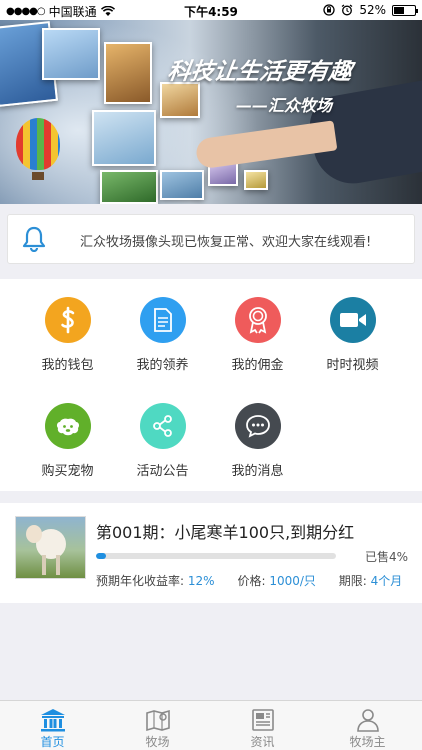  What do you see at coordinates (226, 242) in the screenshot?
I see `notice-text: 汇众牧场摄像头现已恢复正常、欢迎大家在线观看!` at bounding box center [226, 242].